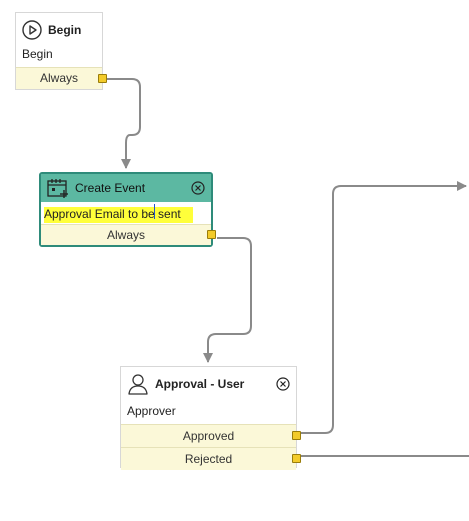  I want to click on begin-outcome-always: Always, so click(61, 78).